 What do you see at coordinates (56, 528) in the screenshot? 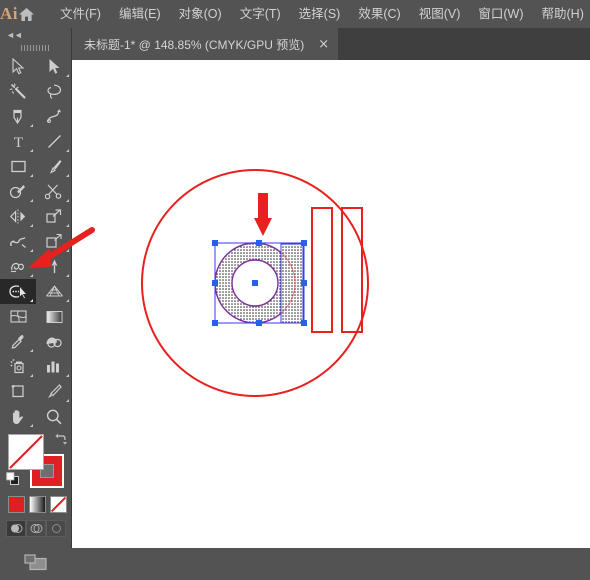
I see `draw-inside-button` at bounding box center [56, 528].